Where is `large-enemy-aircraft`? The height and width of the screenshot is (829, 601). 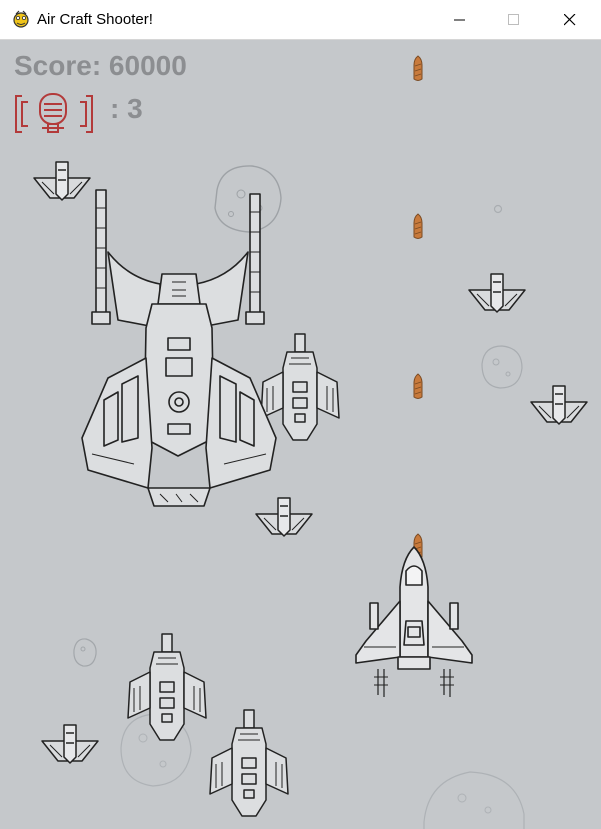
large-enemy-aircraft is located at coordinates (179, 348).